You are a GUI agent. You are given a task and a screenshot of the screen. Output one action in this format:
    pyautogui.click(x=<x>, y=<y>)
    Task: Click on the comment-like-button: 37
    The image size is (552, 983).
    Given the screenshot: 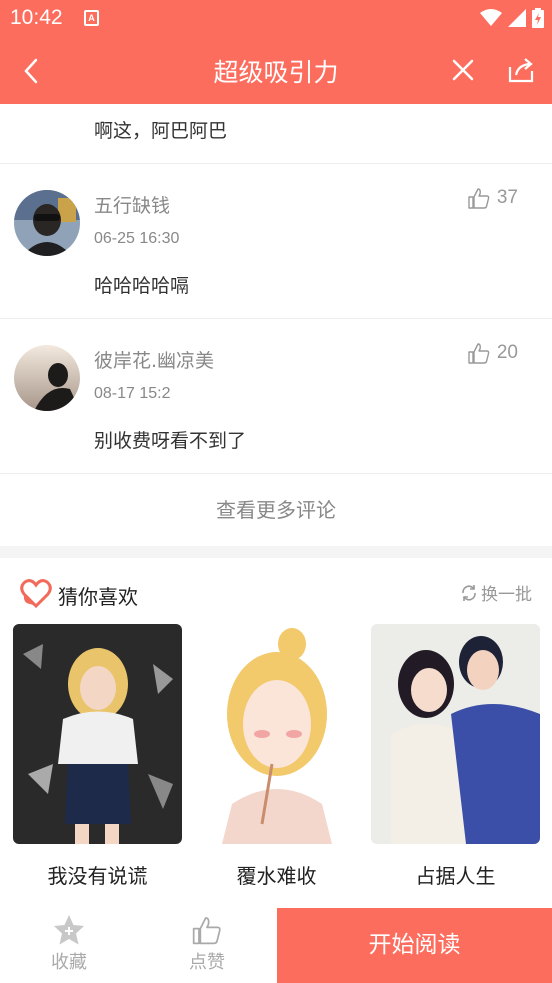 What is the action you would take?
    pyautogui.click(x=492, y=198)
    